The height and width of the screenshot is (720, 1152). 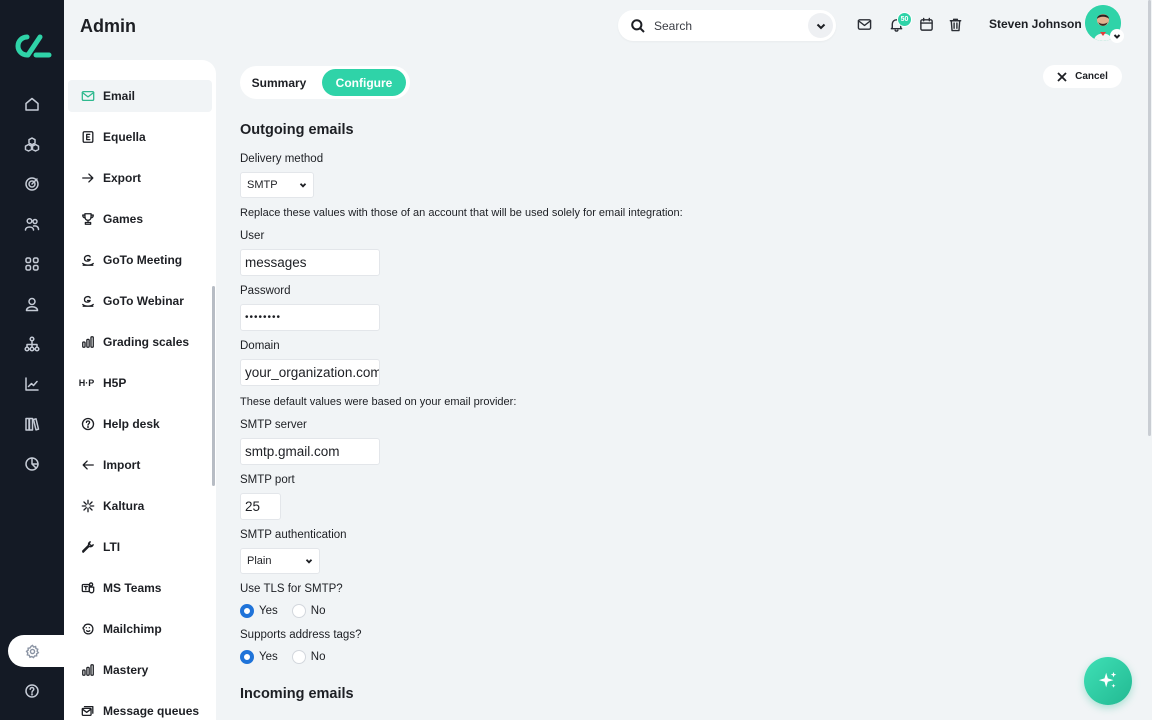 I want to click on smtp-port-label: SMTP port, so click(x=267, y=480).